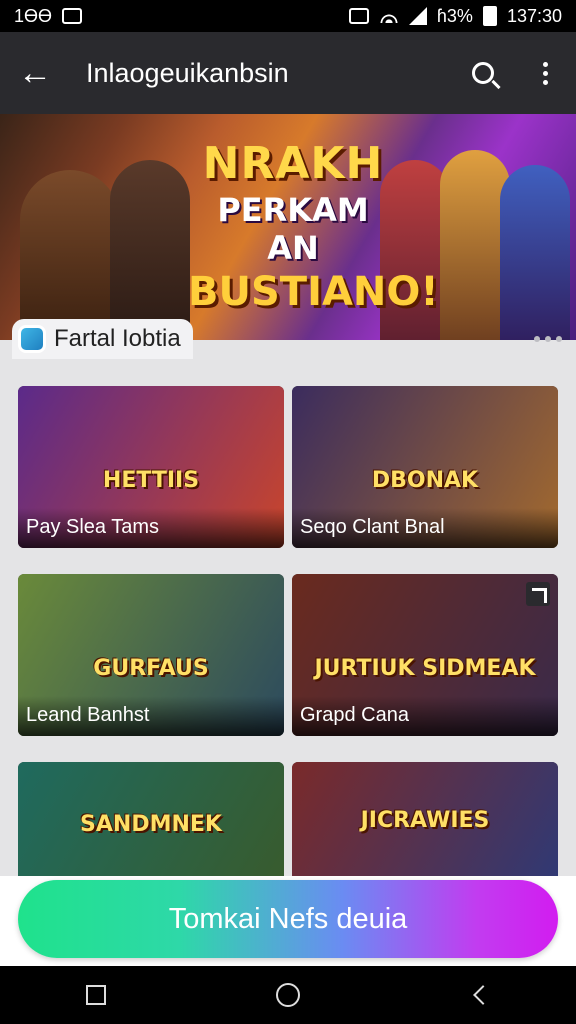 The image size is (576, 1024). Describe the element at coordinates (548, 339) in the screenshot. I see `carousel-dots` at that location.